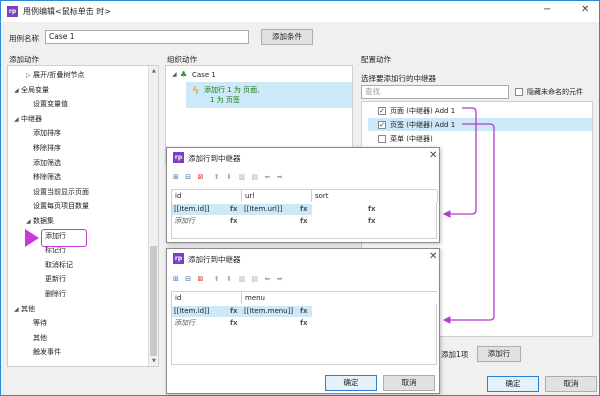 This screenshot has width=600, height=396. I want to click on connector-arrows, so click(468, 215).